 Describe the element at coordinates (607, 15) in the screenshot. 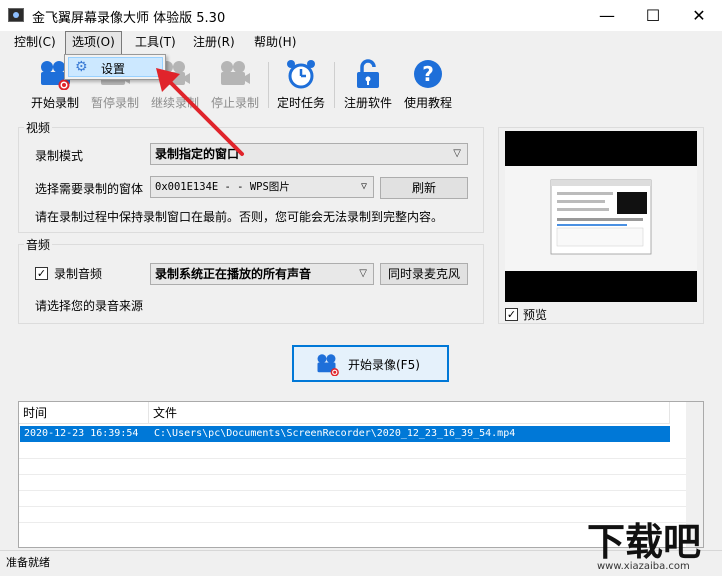

I see `minimize-button: —` at that location.